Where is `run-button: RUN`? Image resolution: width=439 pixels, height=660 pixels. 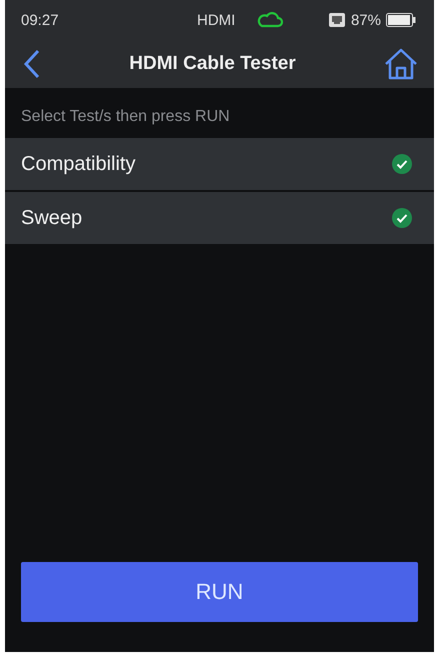
run-button: RUN is located at coordinates (219, 592).